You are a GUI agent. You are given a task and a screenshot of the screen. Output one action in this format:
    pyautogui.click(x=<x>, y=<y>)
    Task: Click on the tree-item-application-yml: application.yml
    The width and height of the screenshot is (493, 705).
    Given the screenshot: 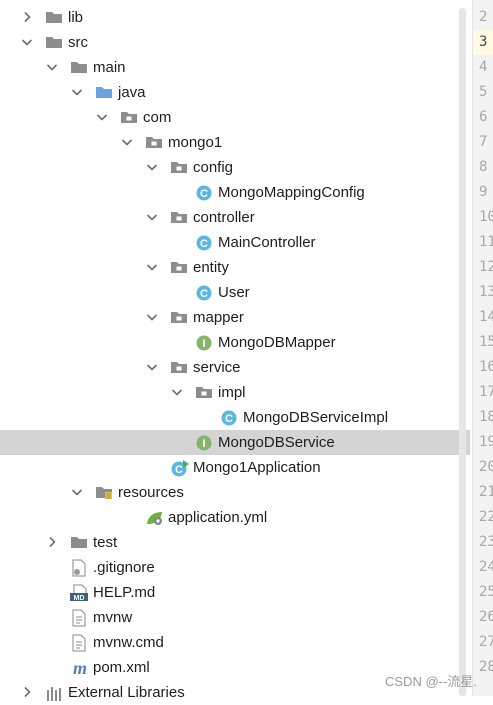 What is the action you would take?
    pyautogui.click(x=235, y=517)
    